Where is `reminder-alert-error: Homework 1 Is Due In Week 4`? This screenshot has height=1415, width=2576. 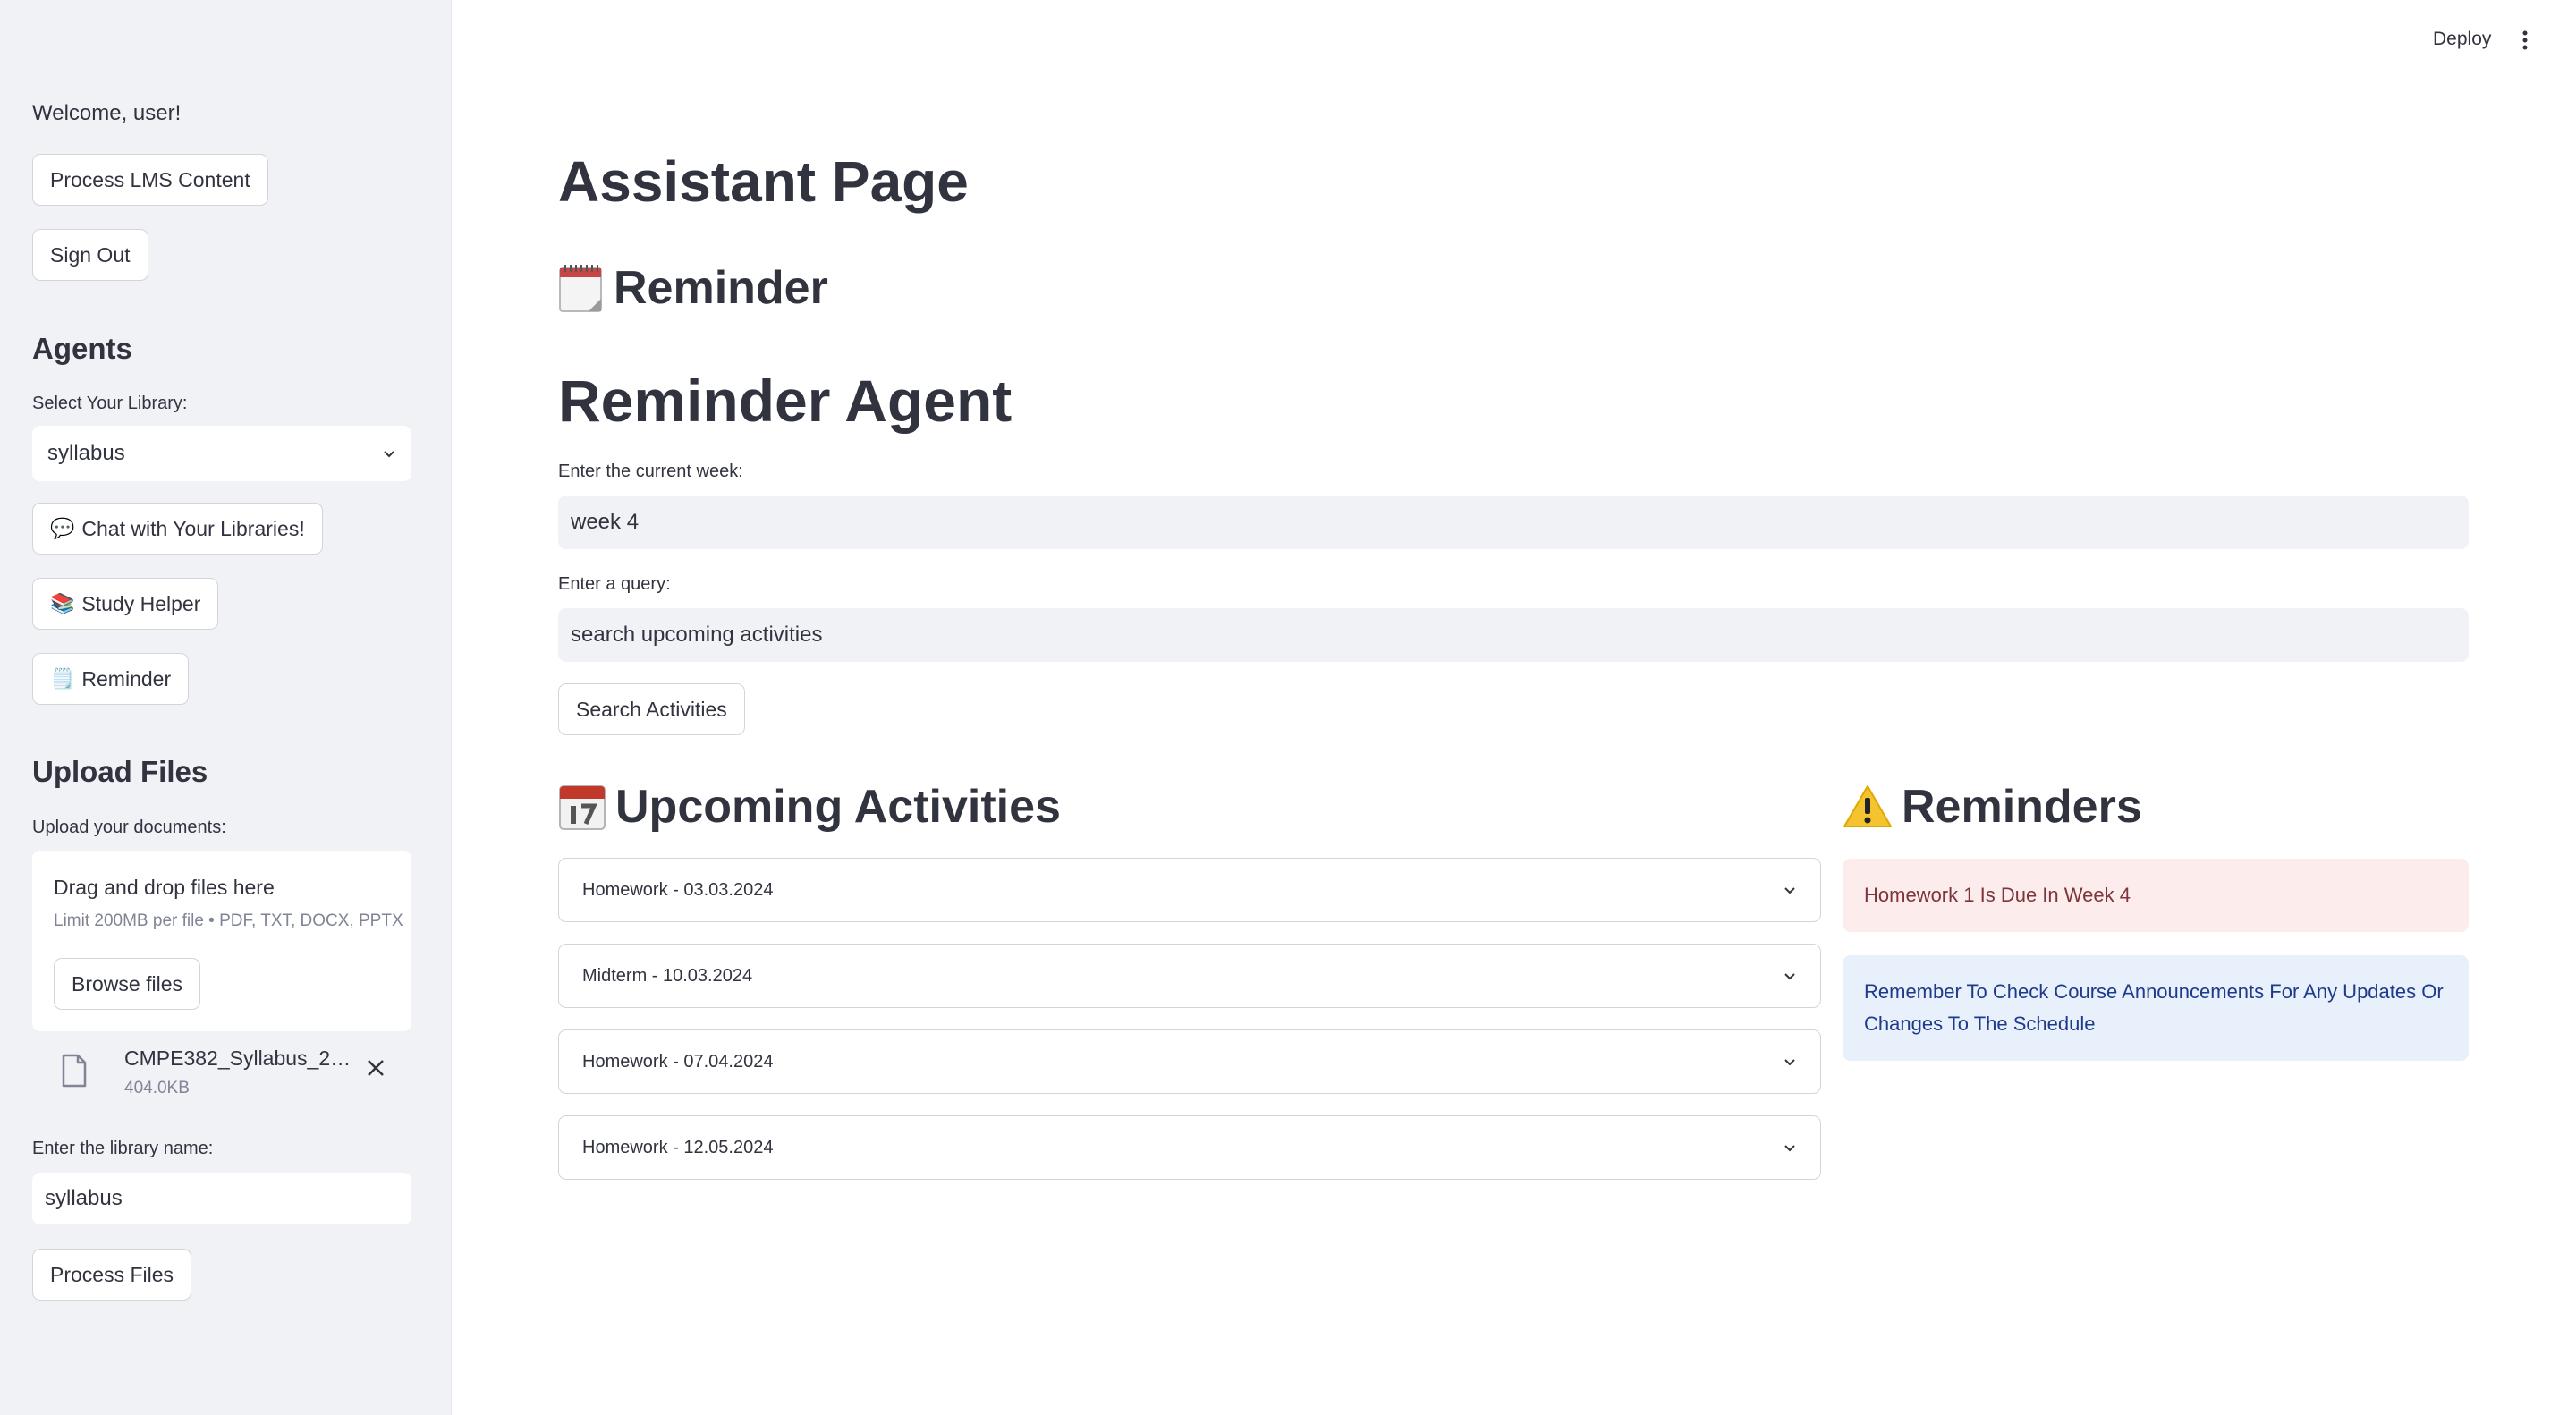
reminder-alert-error: Homework 1 Is Due In Week 4 is located at coordinates (2156, 896).